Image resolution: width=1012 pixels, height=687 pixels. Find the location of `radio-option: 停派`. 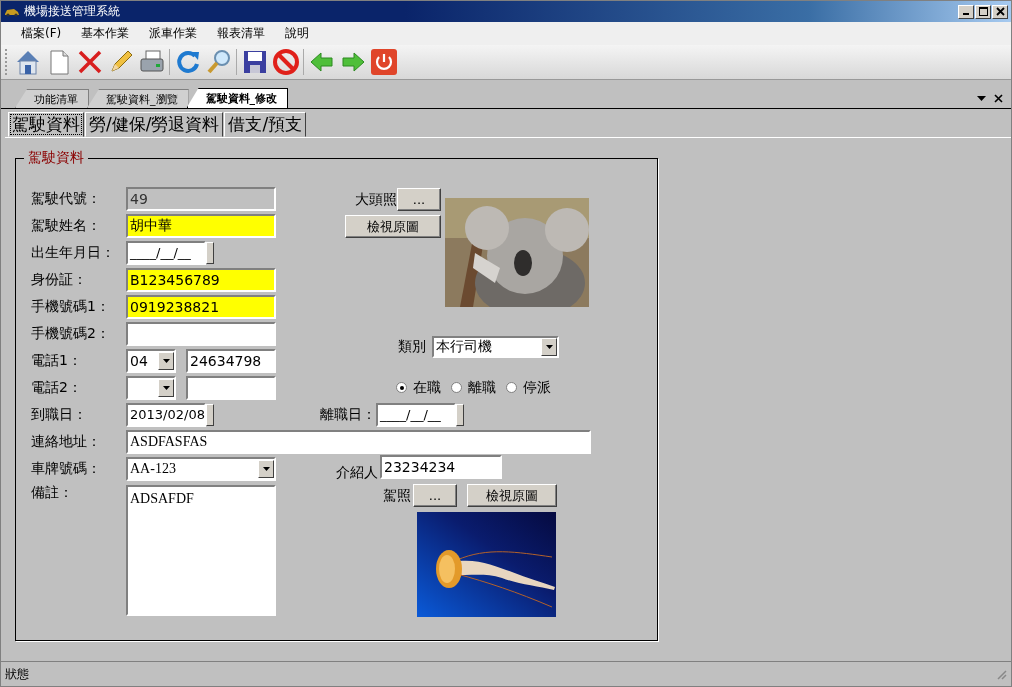

radio-option: 停派 is located at coordinates (528, 387).